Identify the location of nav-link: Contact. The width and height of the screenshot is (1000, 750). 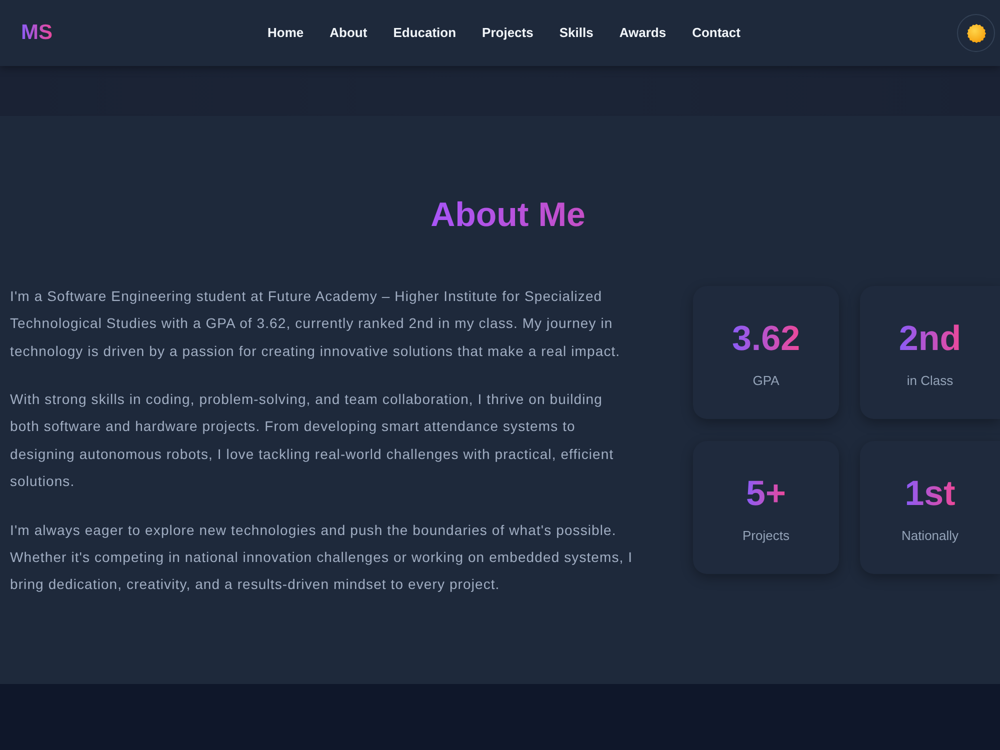
(716, 33).